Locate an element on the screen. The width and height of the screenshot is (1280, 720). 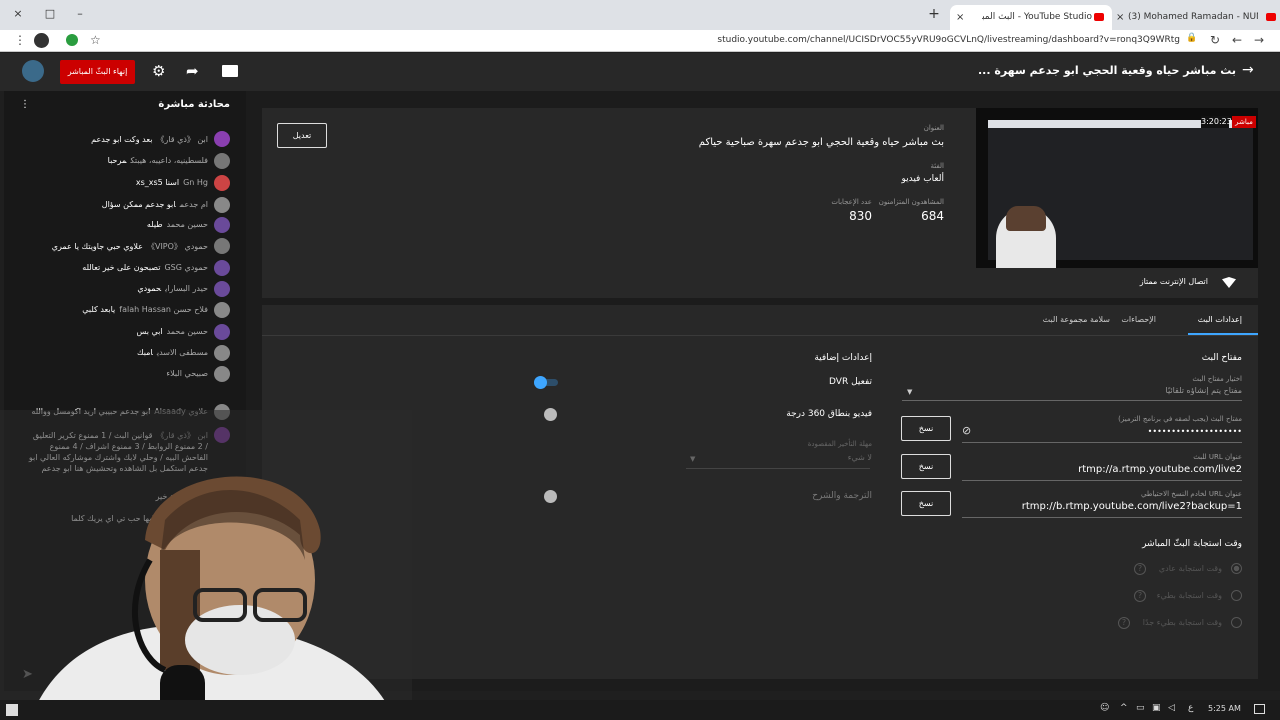
reload-icon: ↻ is located at coordinates (1215, 40).